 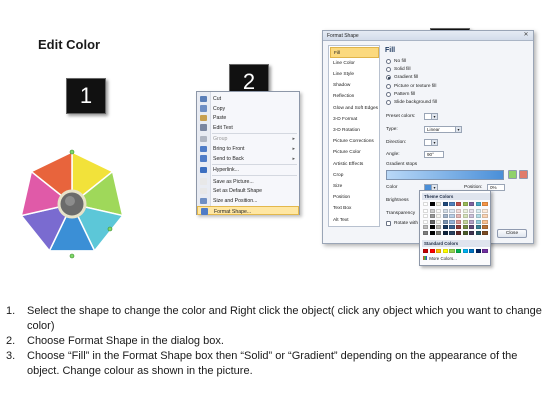 What do you see at coordinates (431, 142) in the screenshot?
I see `direction-button: ▾` at bounding box center [431, 142].